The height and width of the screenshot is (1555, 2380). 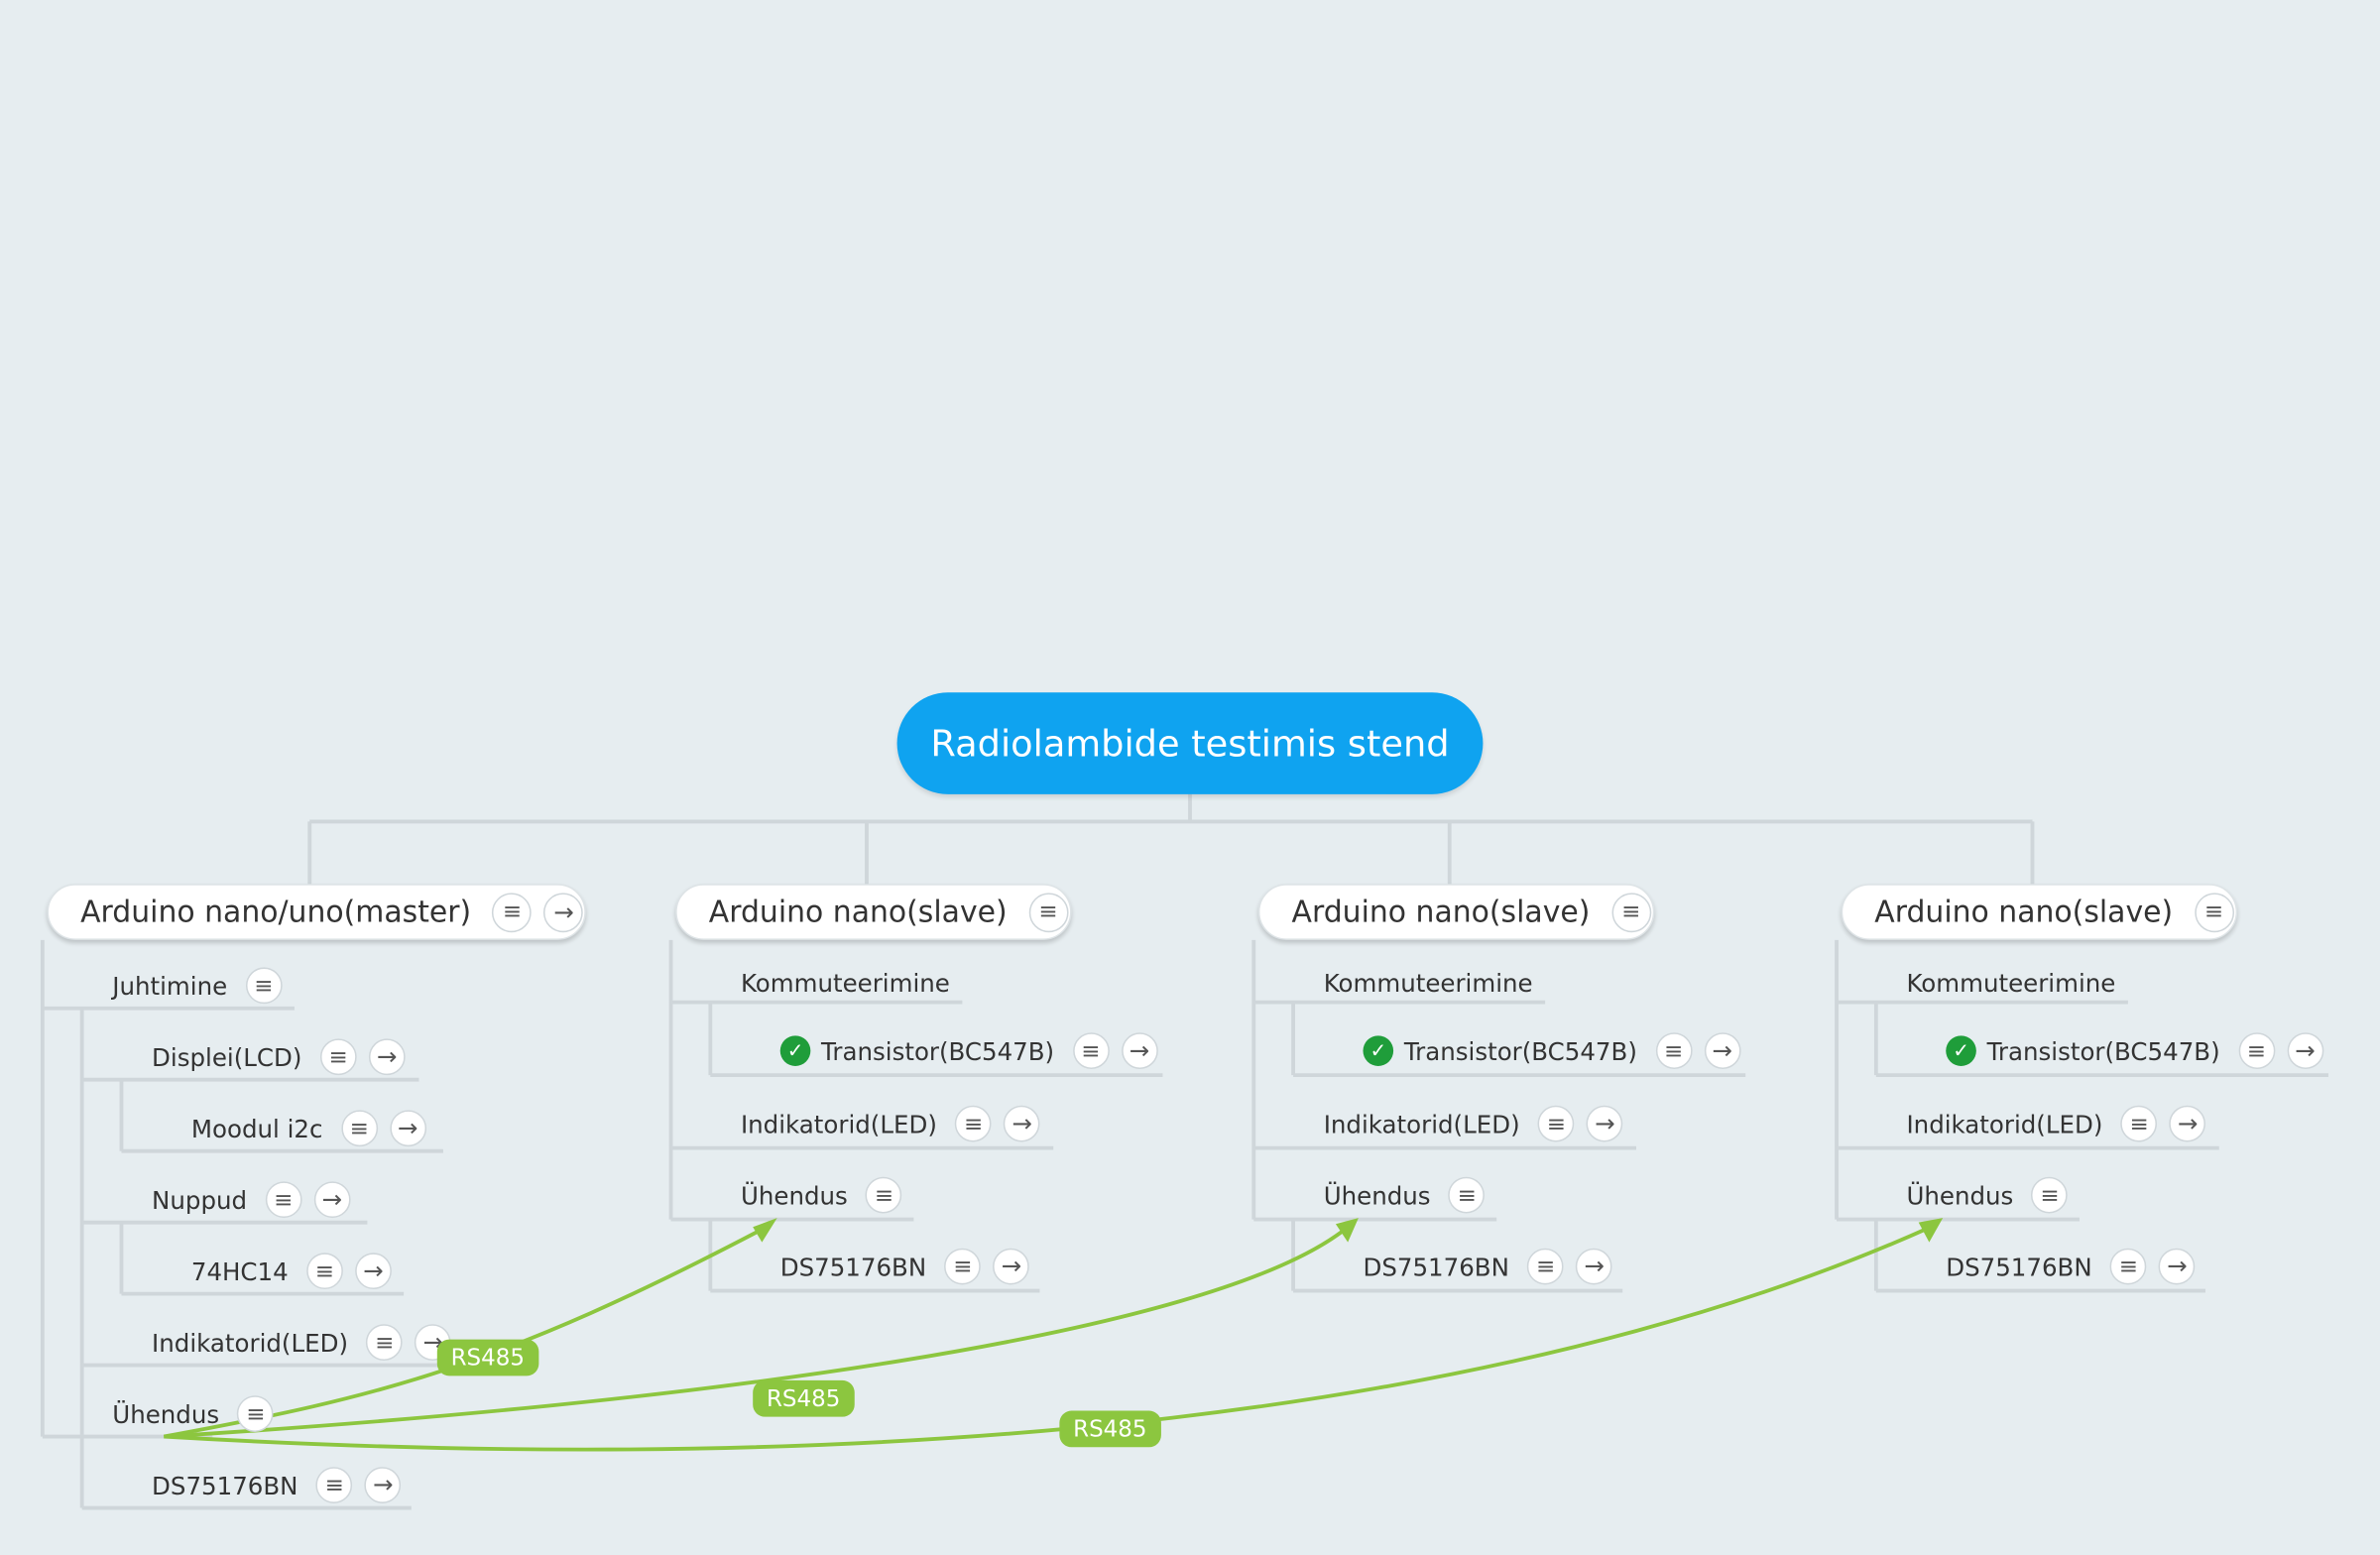 I want to click on topic-slave-1: Arduino nano(slave) ≡, so click(x=873, y=912).